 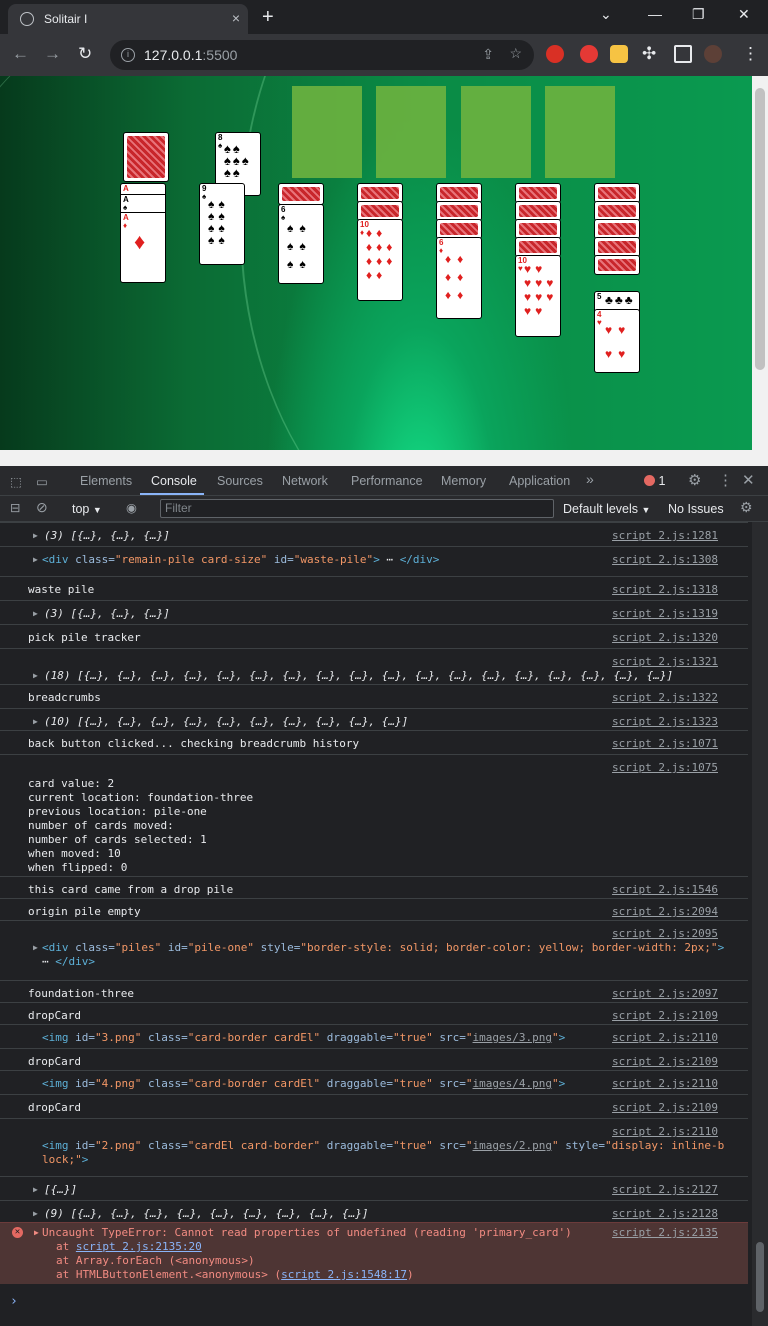 I want to click on close-tab-icon: ×, so click(x=236, y=18).